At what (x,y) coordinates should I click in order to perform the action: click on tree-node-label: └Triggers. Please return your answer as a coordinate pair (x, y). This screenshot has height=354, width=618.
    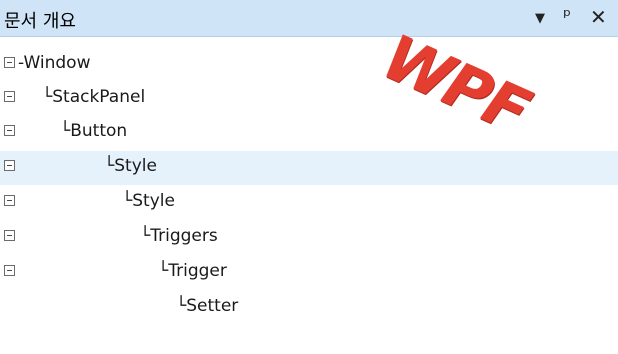
    Looking at the image, I should click on (179, 236).